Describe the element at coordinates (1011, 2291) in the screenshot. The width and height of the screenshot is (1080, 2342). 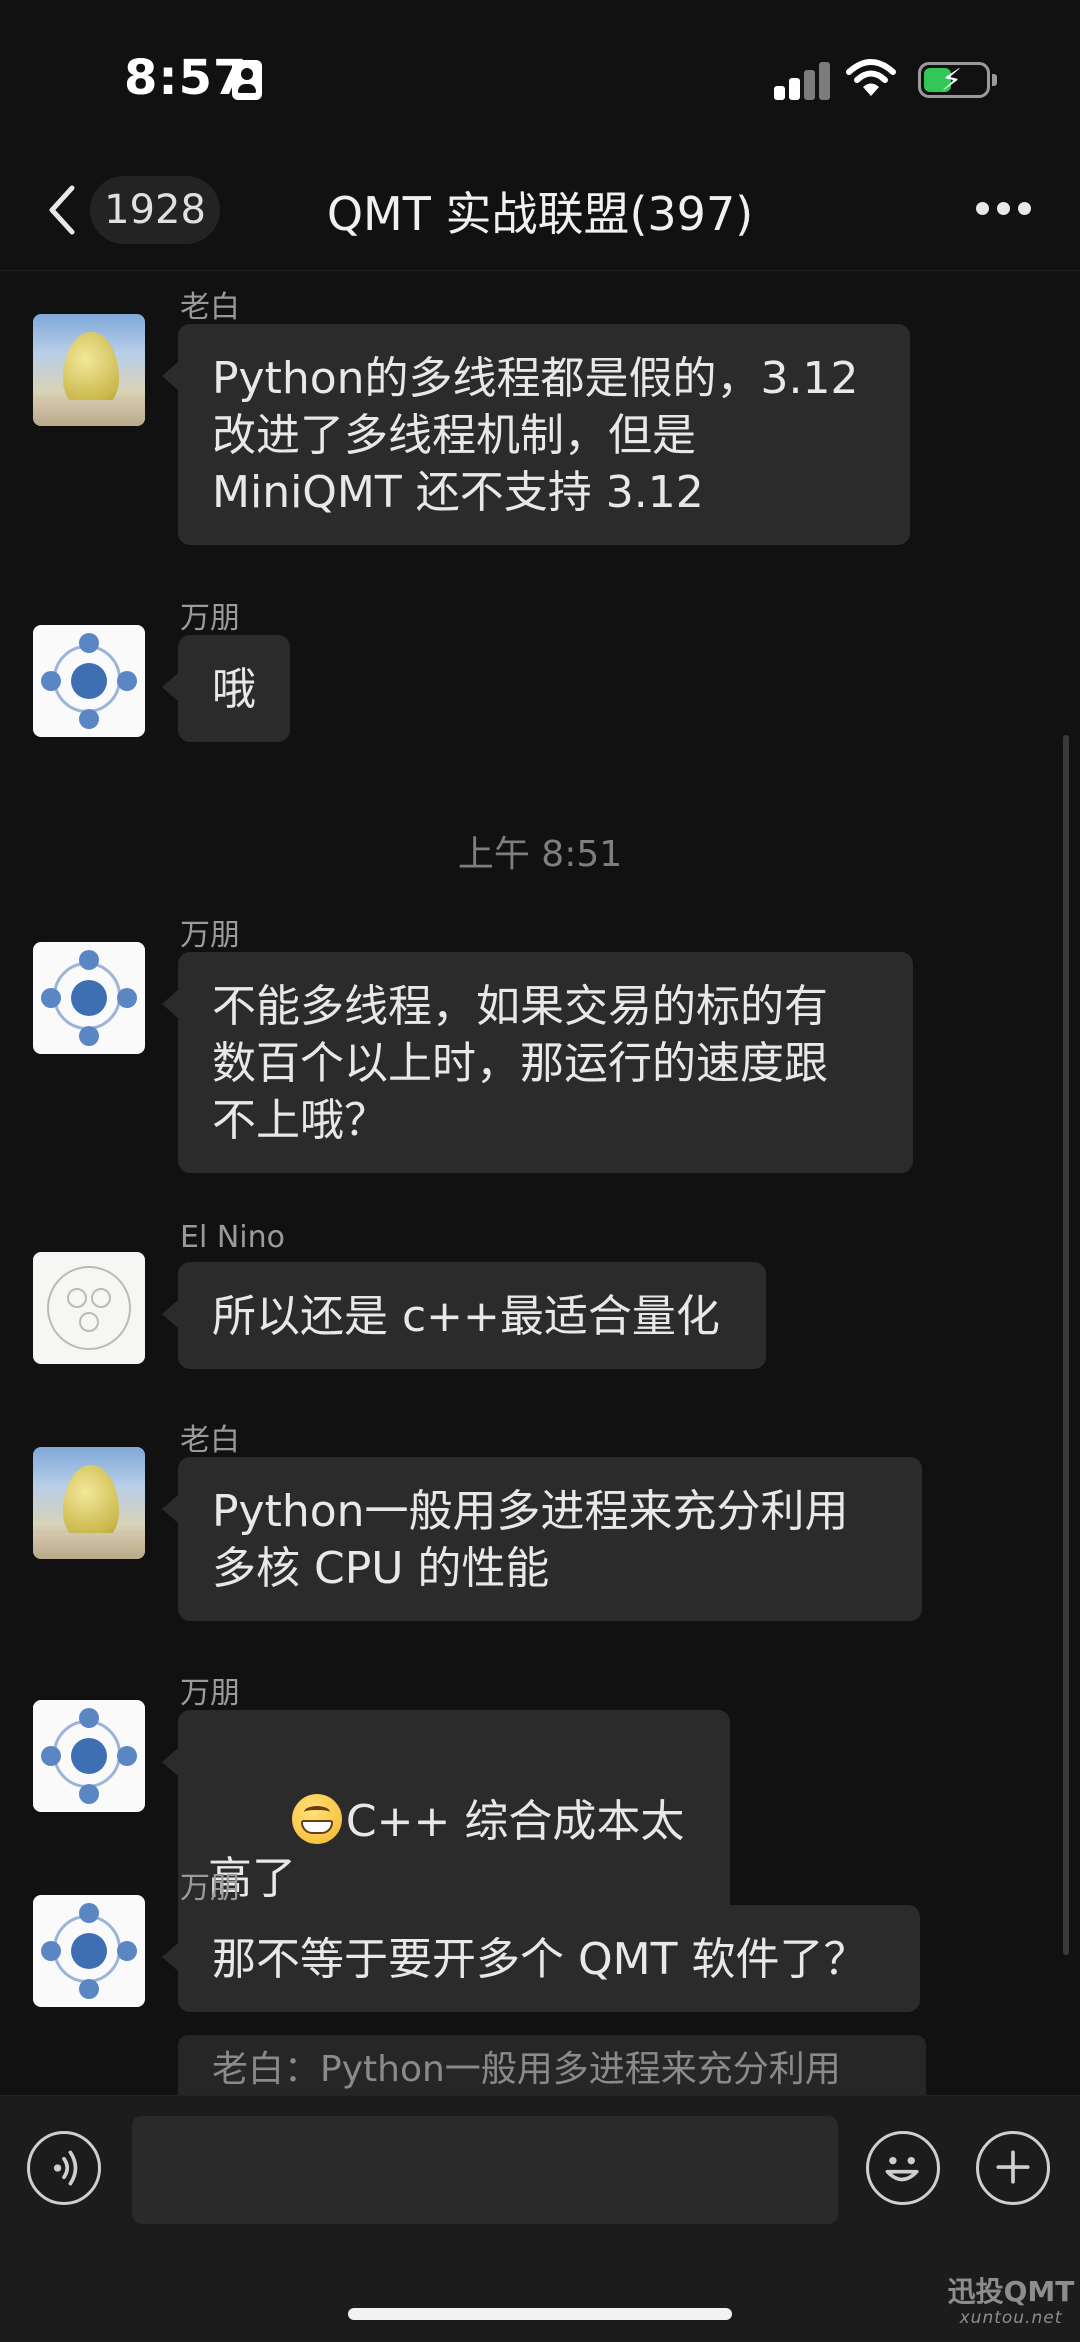
I see `watermark-brand: 迅投QMT` at that location.